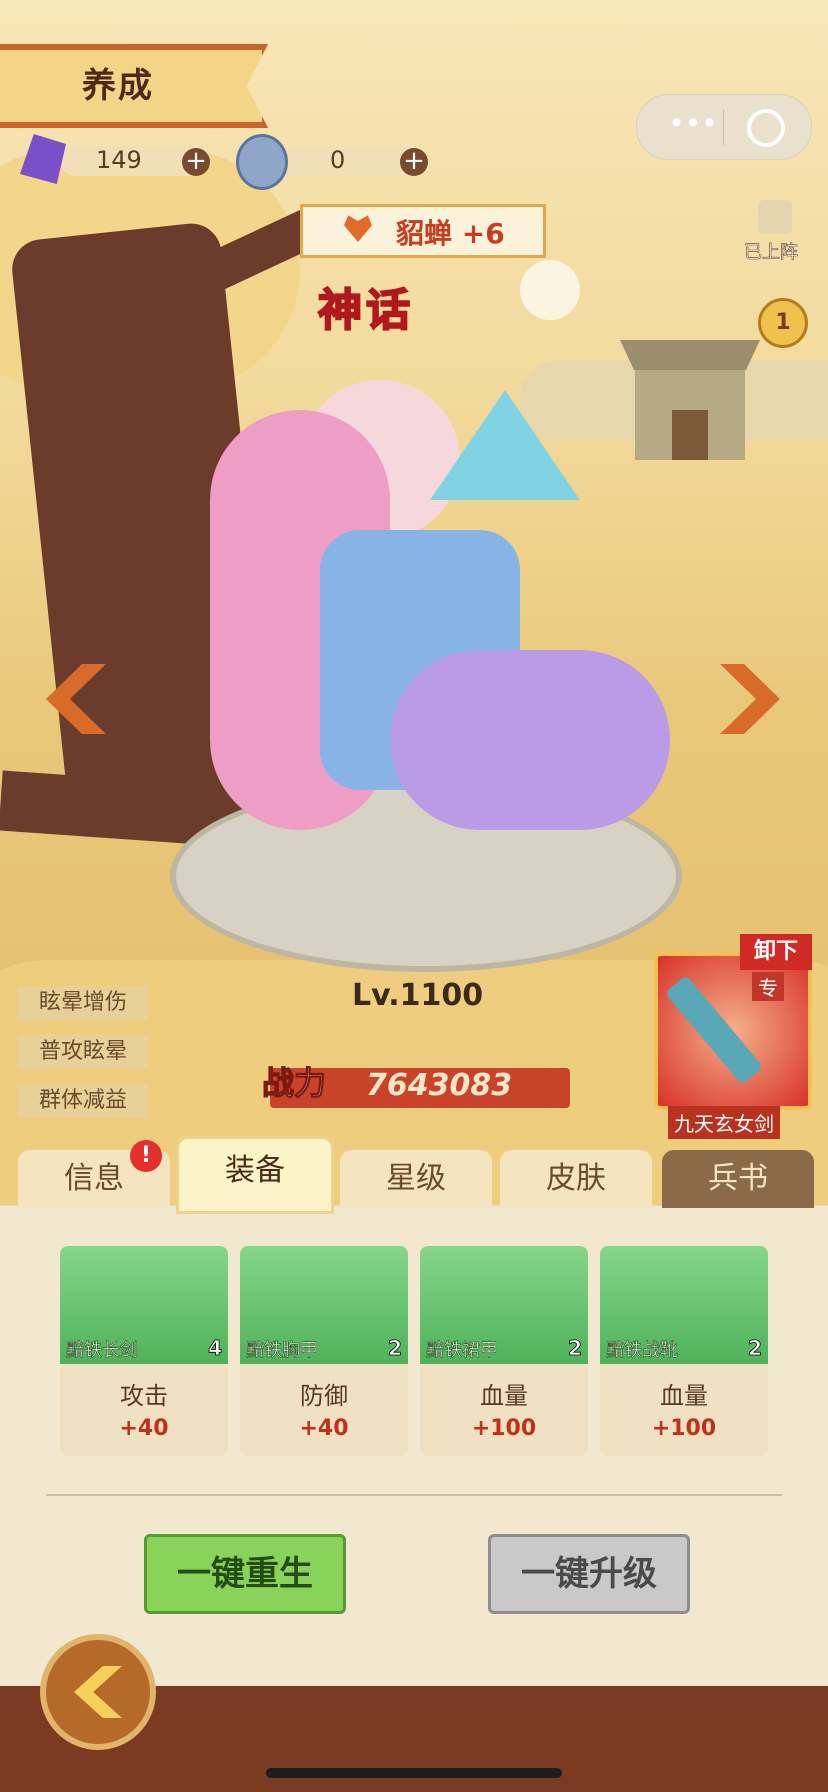 This screenshot has height=1792, width=828. What do you see at coordinates (144, 1351) in the screenshot?
I see `equipment-card: 黯铁长剑 4 攻击 +40` at bounding box center [144, 1351].